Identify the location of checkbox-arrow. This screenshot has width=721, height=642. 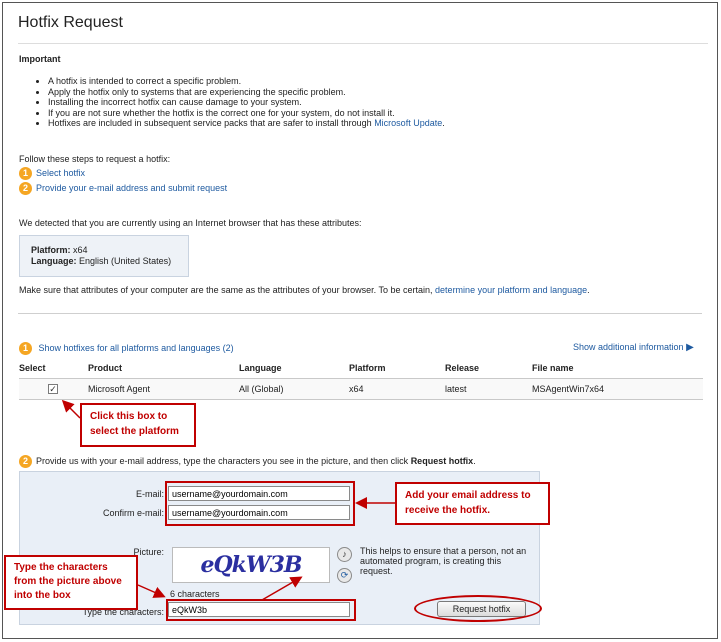
(71, 409).